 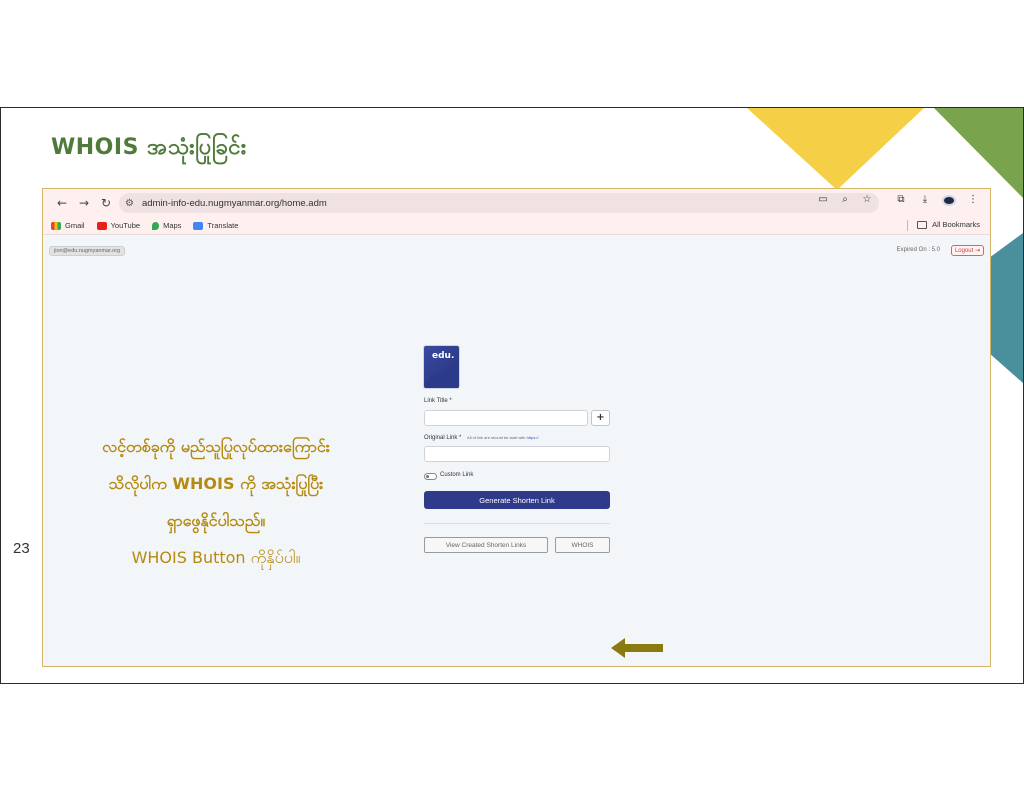 What do you see at coordinates (517, 500) in the screenshot?
I see `generate-shorten-link-button: Generate Shorten Link` at bounding box center [517, 500].